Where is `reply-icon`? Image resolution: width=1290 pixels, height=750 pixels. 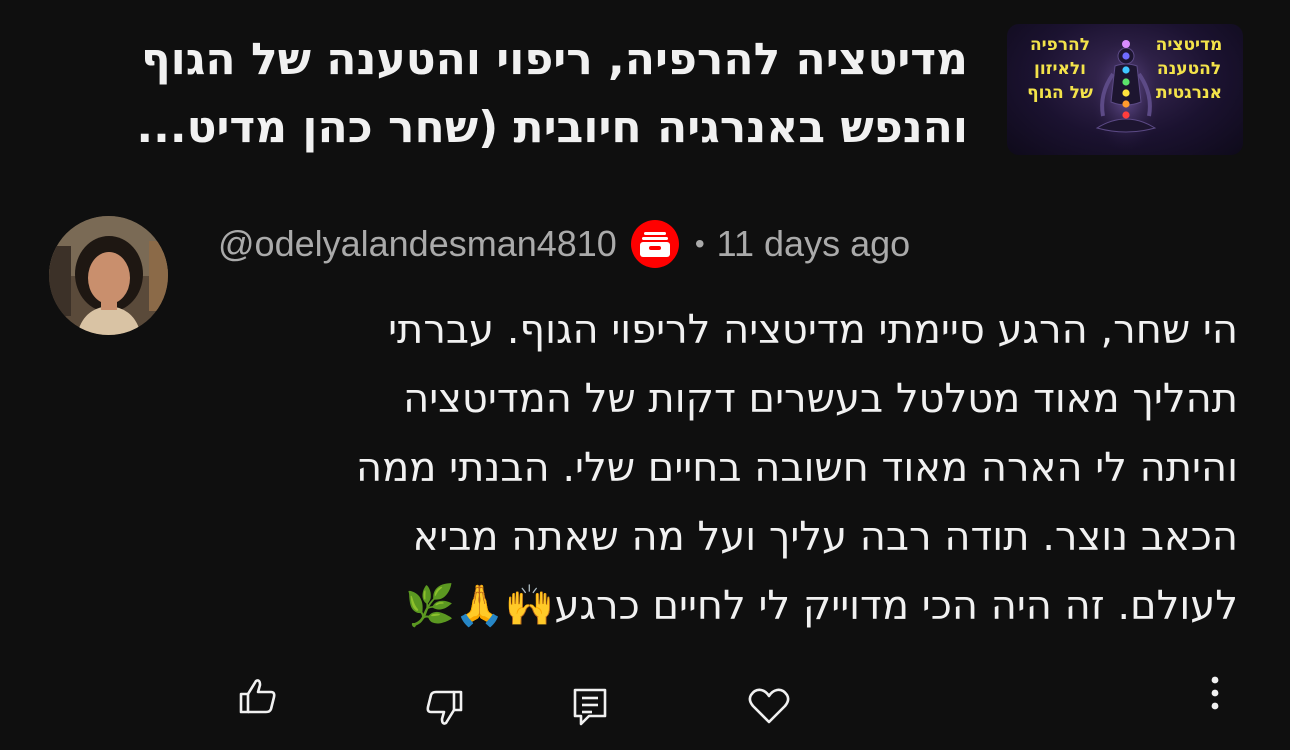 reply-icon is located at coordinates (590, 707).